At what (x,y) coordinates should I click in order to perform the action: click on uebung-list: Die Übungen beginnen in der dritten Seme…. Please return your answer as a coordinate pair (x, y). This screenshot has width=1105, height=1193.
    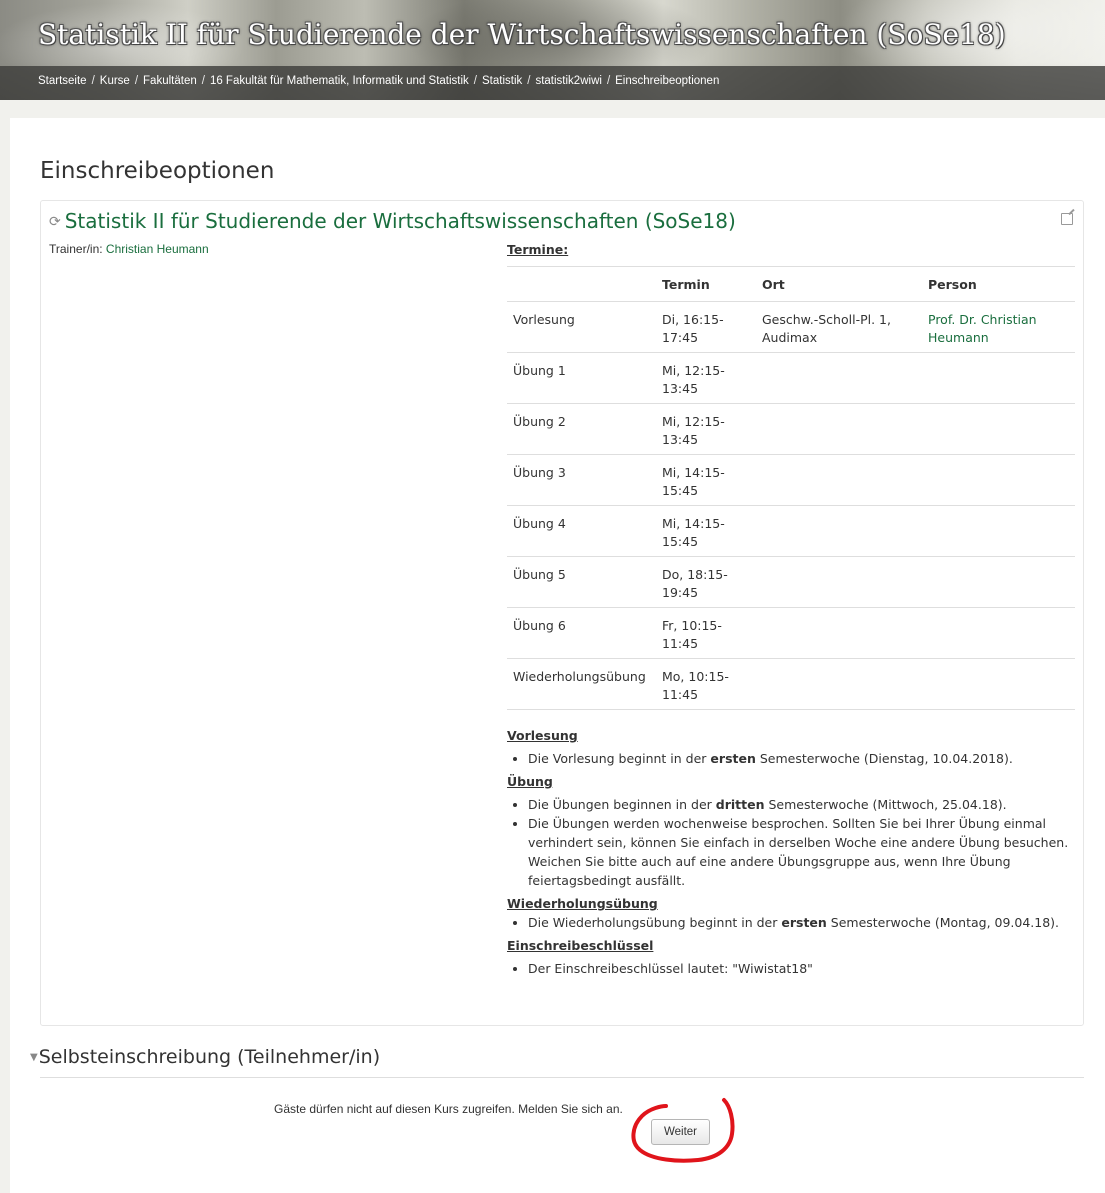
    Looking at the image, I should click on (791, 842).